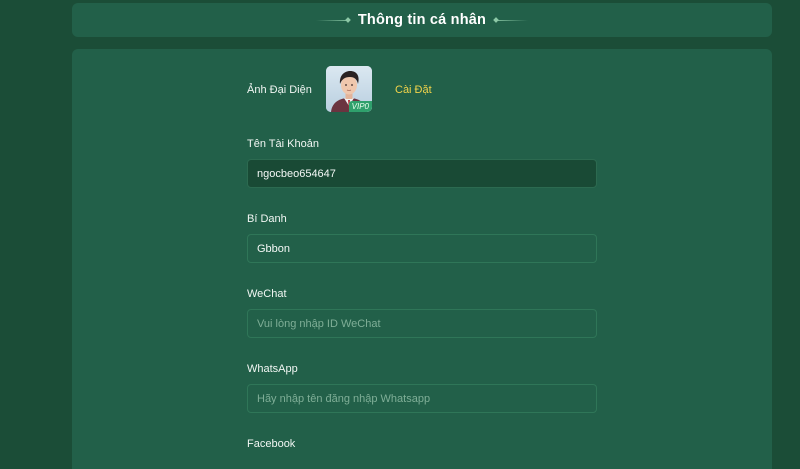 The image size is (800, 469). I want to click on whatsapp-label: WhatsApp, so click(272, 369).